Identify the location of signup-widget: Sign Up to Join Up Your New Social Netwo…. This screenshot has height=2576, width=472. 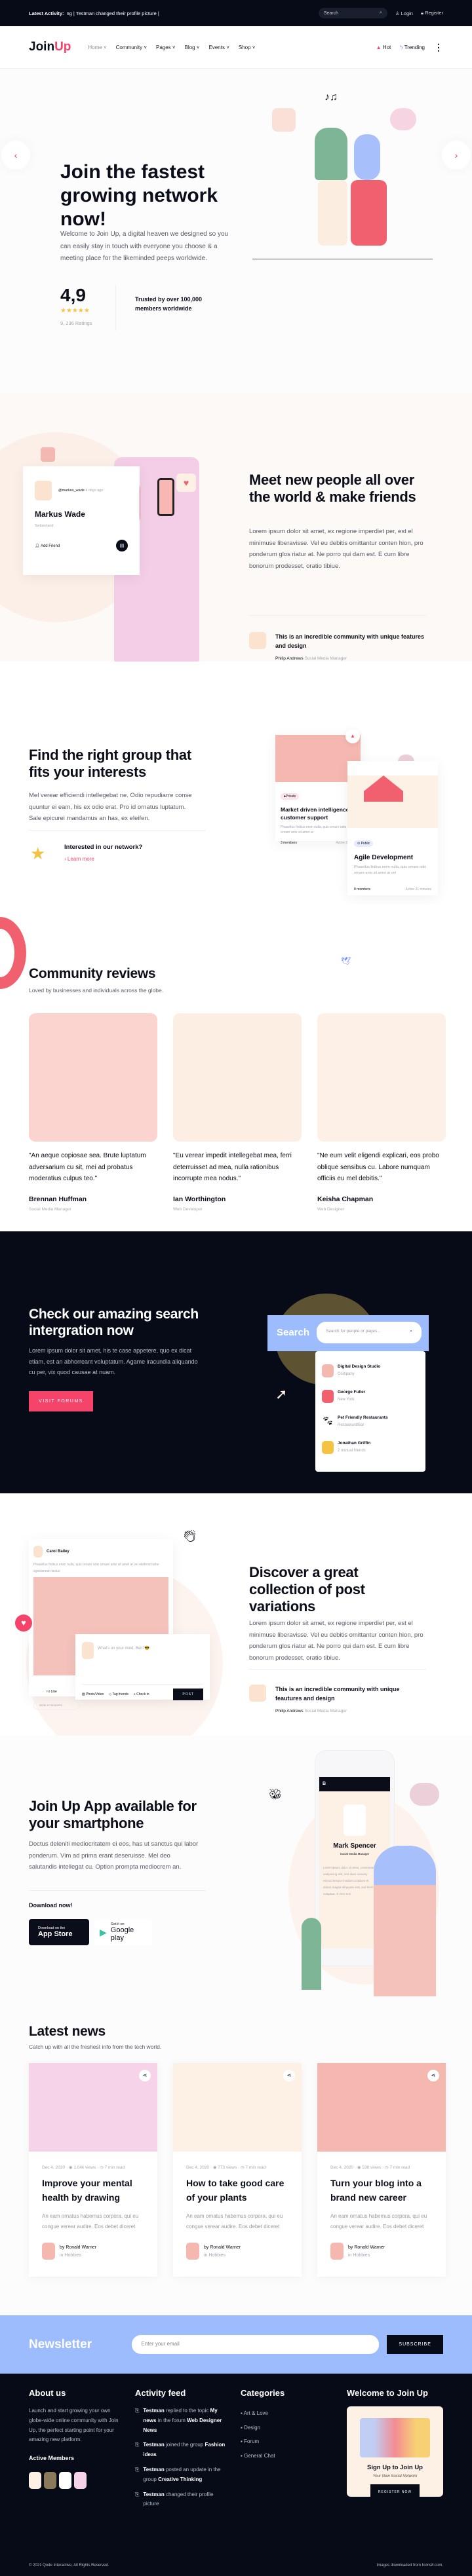
(395, 2453).